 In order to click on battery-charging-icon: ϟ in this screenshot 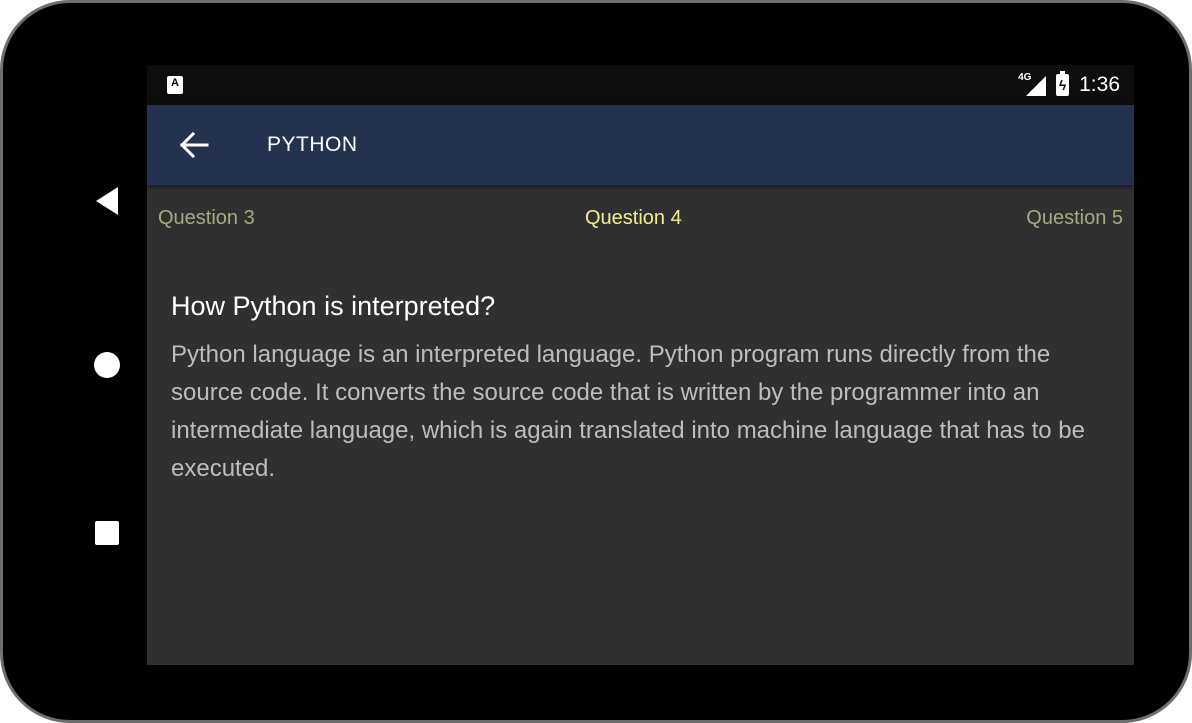, I will do `click(1063, 83)`.